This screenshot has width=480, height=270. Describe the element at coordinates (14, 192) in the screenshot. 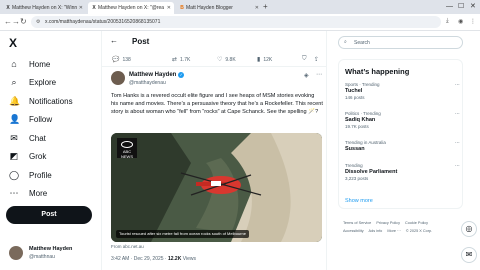

I see `more-icon: ⋯` at that location.